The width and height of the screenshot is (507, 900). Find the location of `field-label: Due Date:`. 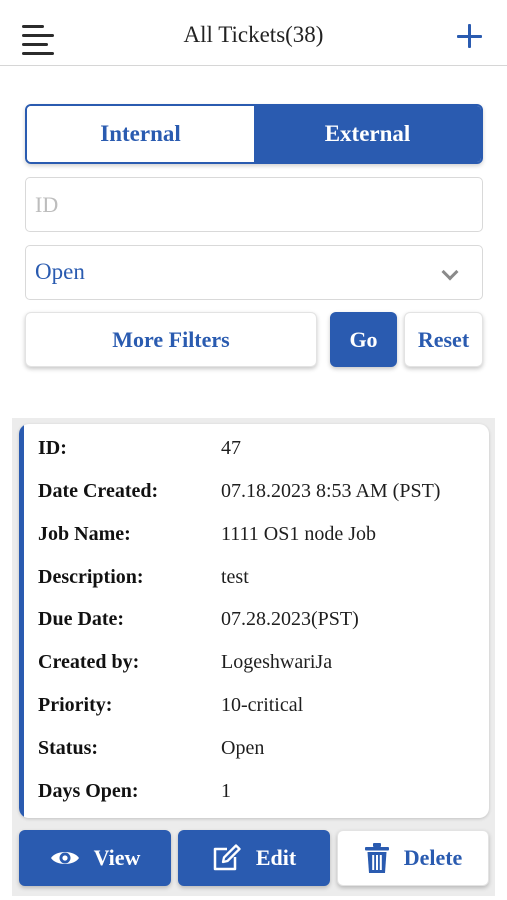

field-label: Due Date: is located at coordinates (81, 619).